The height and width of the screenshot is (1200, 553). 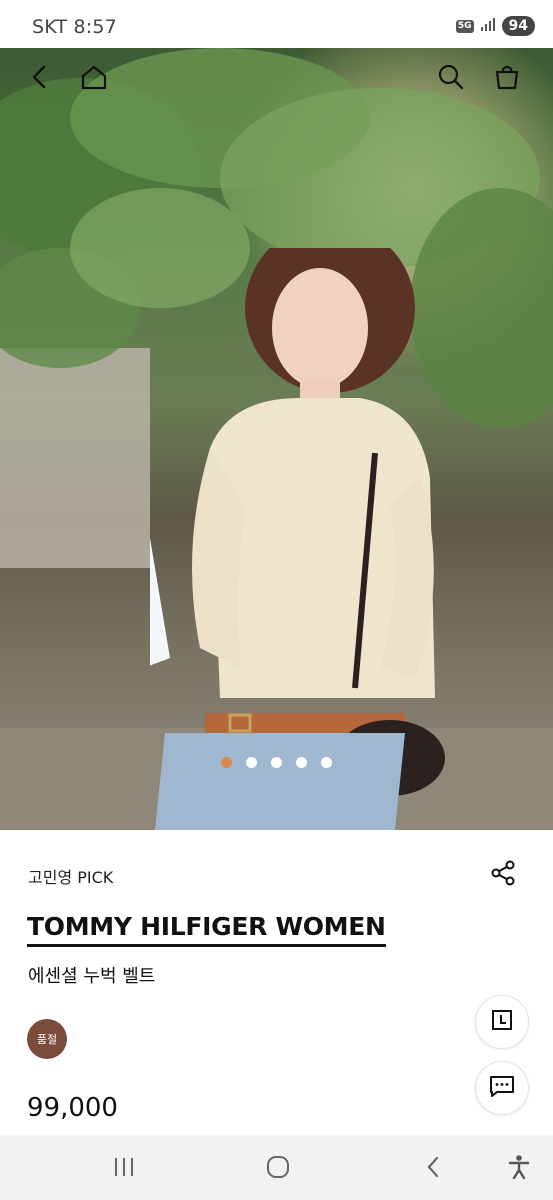 What do you see at coordinates (72, 1108) in the screenshot?
I see `product-price: 99,000` at bounding box center [72, 1108].